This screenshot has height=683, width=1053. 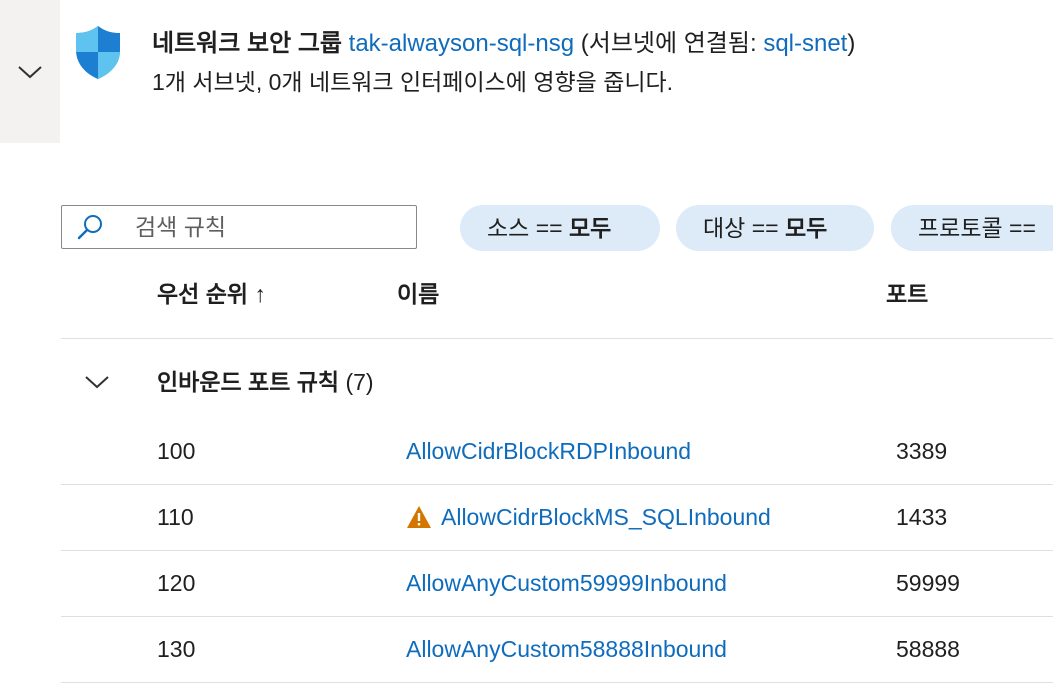 I want to click on subnet-link: sql-snet, so click(x=805, y=43).